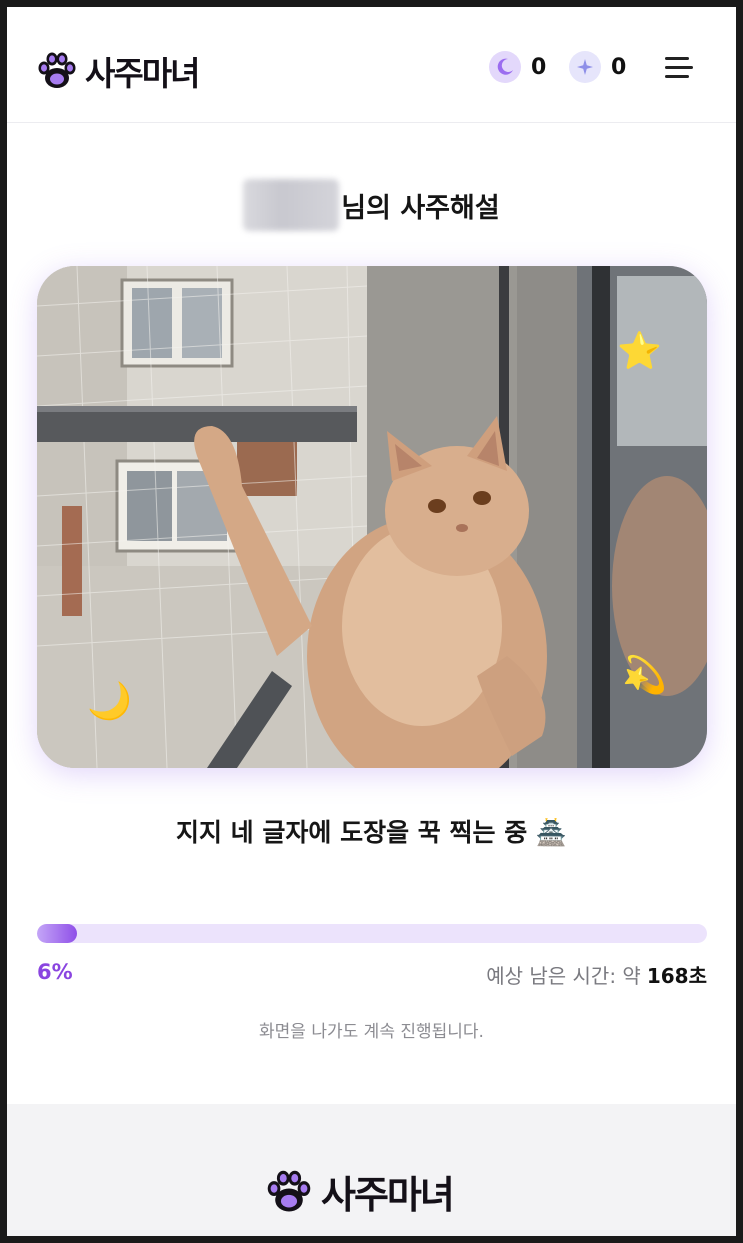  What do you see at coordinates (372, 933) in the screenshot?
I see `progress-bar` at bounding box center [372, 933].